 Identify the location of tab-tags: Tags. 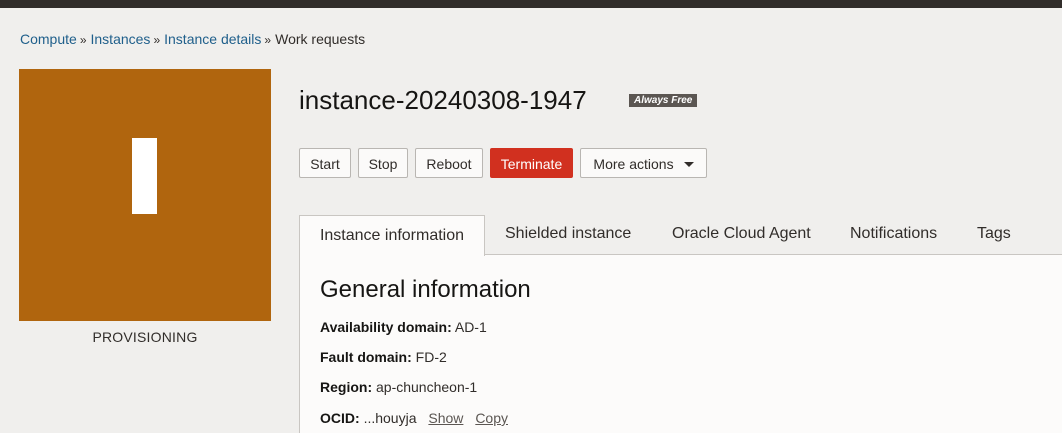
(994, 235).